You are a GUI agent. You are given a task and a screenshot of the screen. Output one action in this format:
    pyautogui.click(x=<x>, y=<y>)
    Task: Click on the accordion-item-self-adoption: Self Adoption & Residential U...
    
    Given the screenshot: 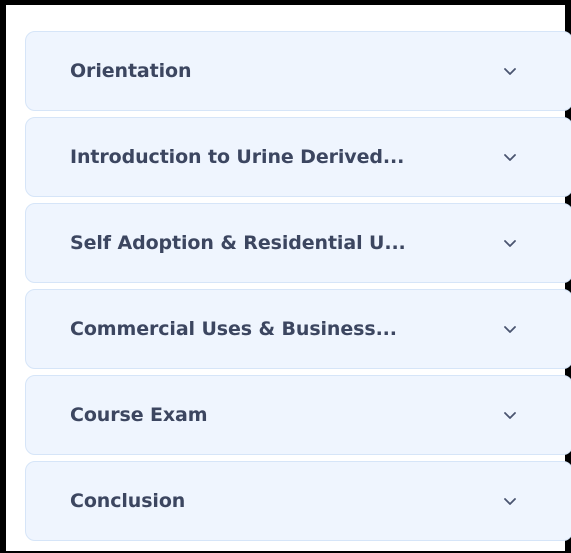 What is the action you would take?
    pyautogui.click(x=298, y=243)
    